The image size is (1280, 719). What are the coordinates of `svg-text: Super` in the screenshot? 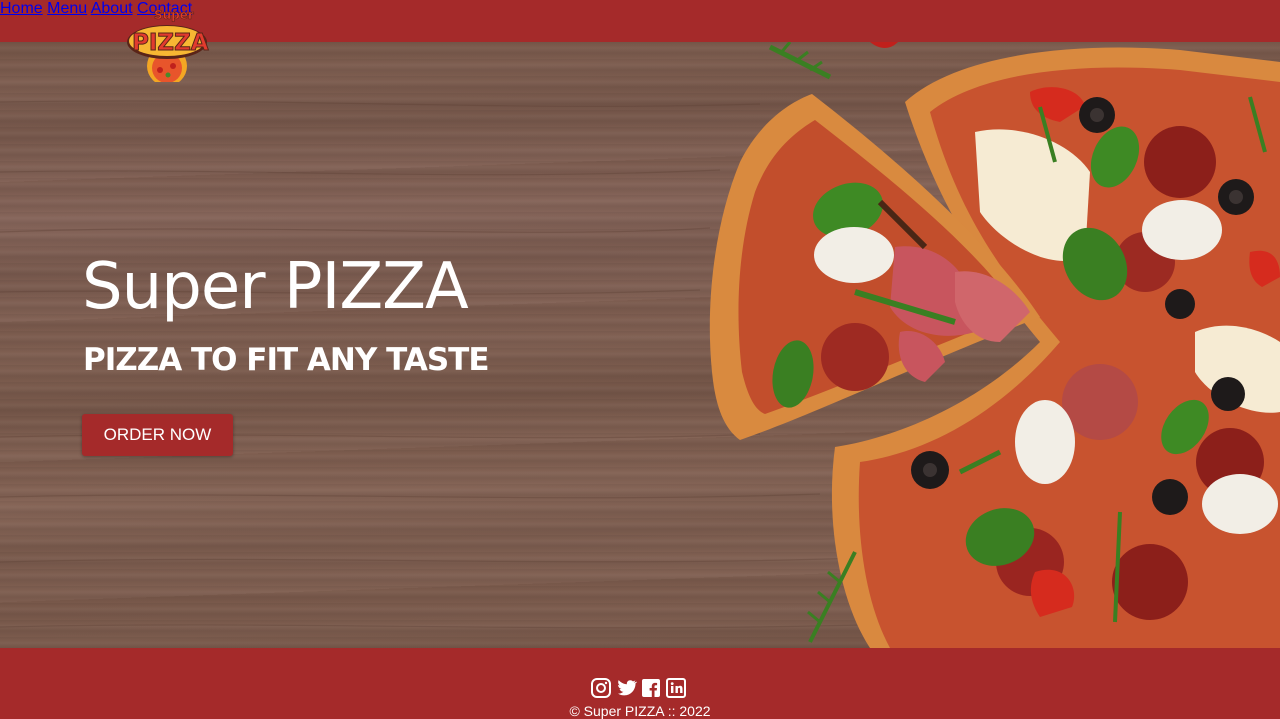 It's located at (174, 15).